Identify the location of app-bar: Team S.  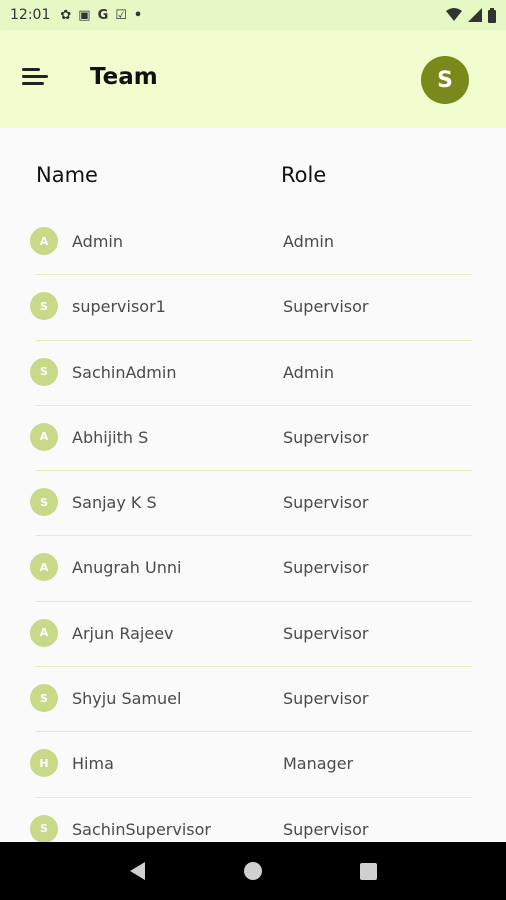
(253, 79).